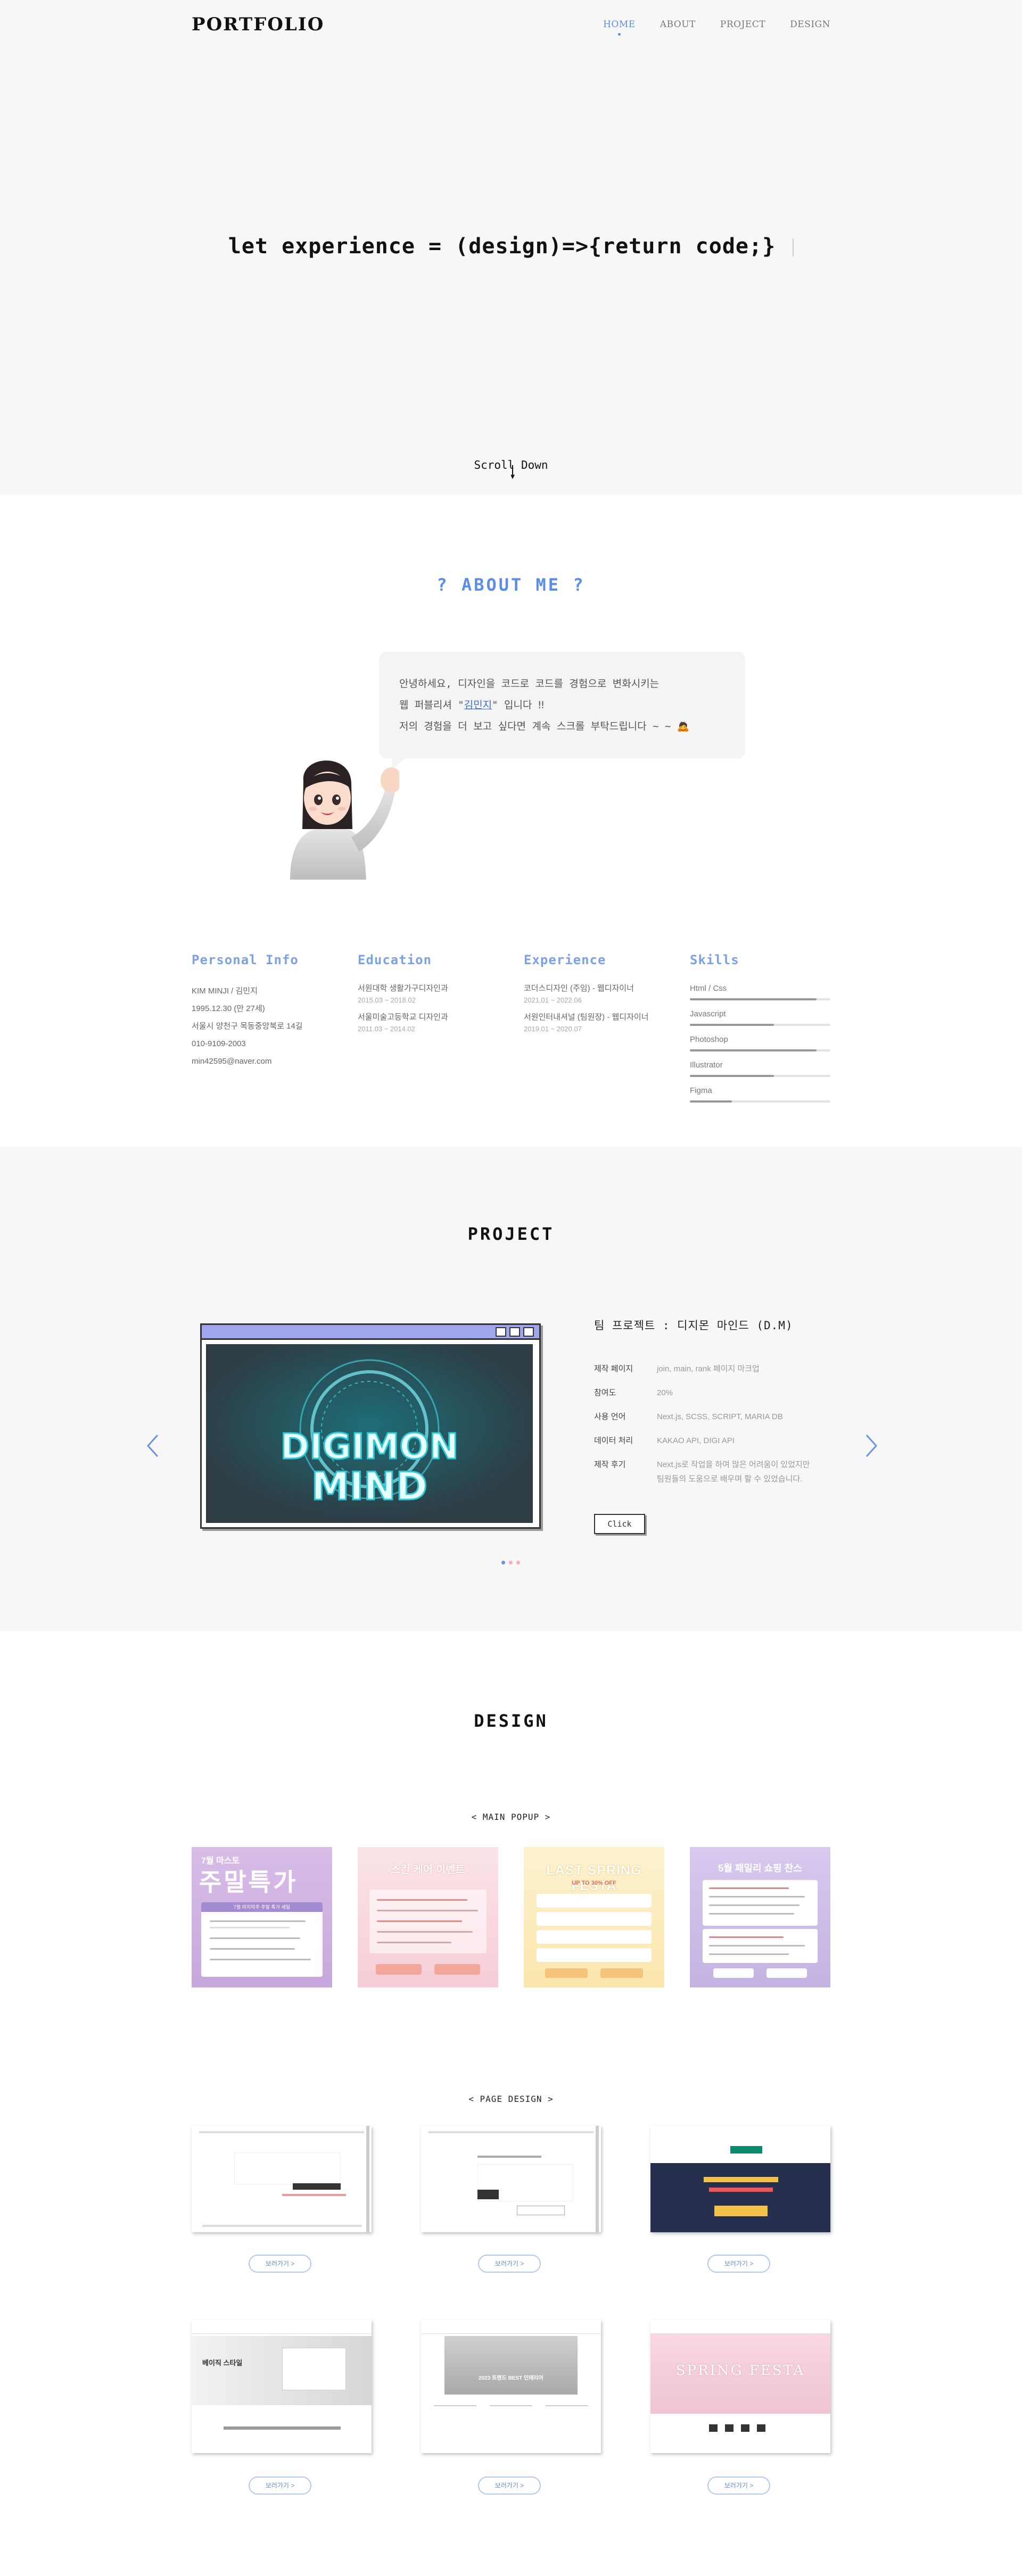  What do you see at coordinates (562, 705) in the screenshot?
I see `bubble-line-2: 웹 퍼블리셔 "김민지" 입니다 ‼` at bounding box center [562, 705].